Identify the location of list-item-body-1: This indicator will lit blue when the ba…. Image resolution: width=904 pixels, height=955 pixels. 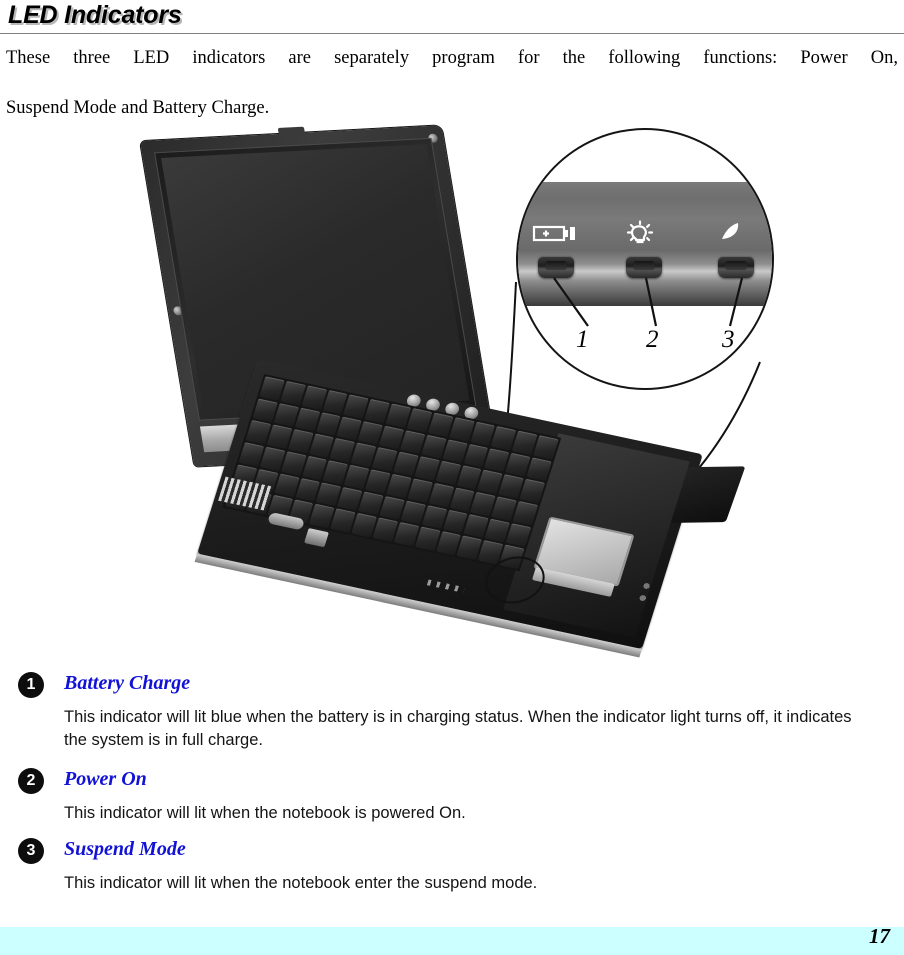
(458, 728).